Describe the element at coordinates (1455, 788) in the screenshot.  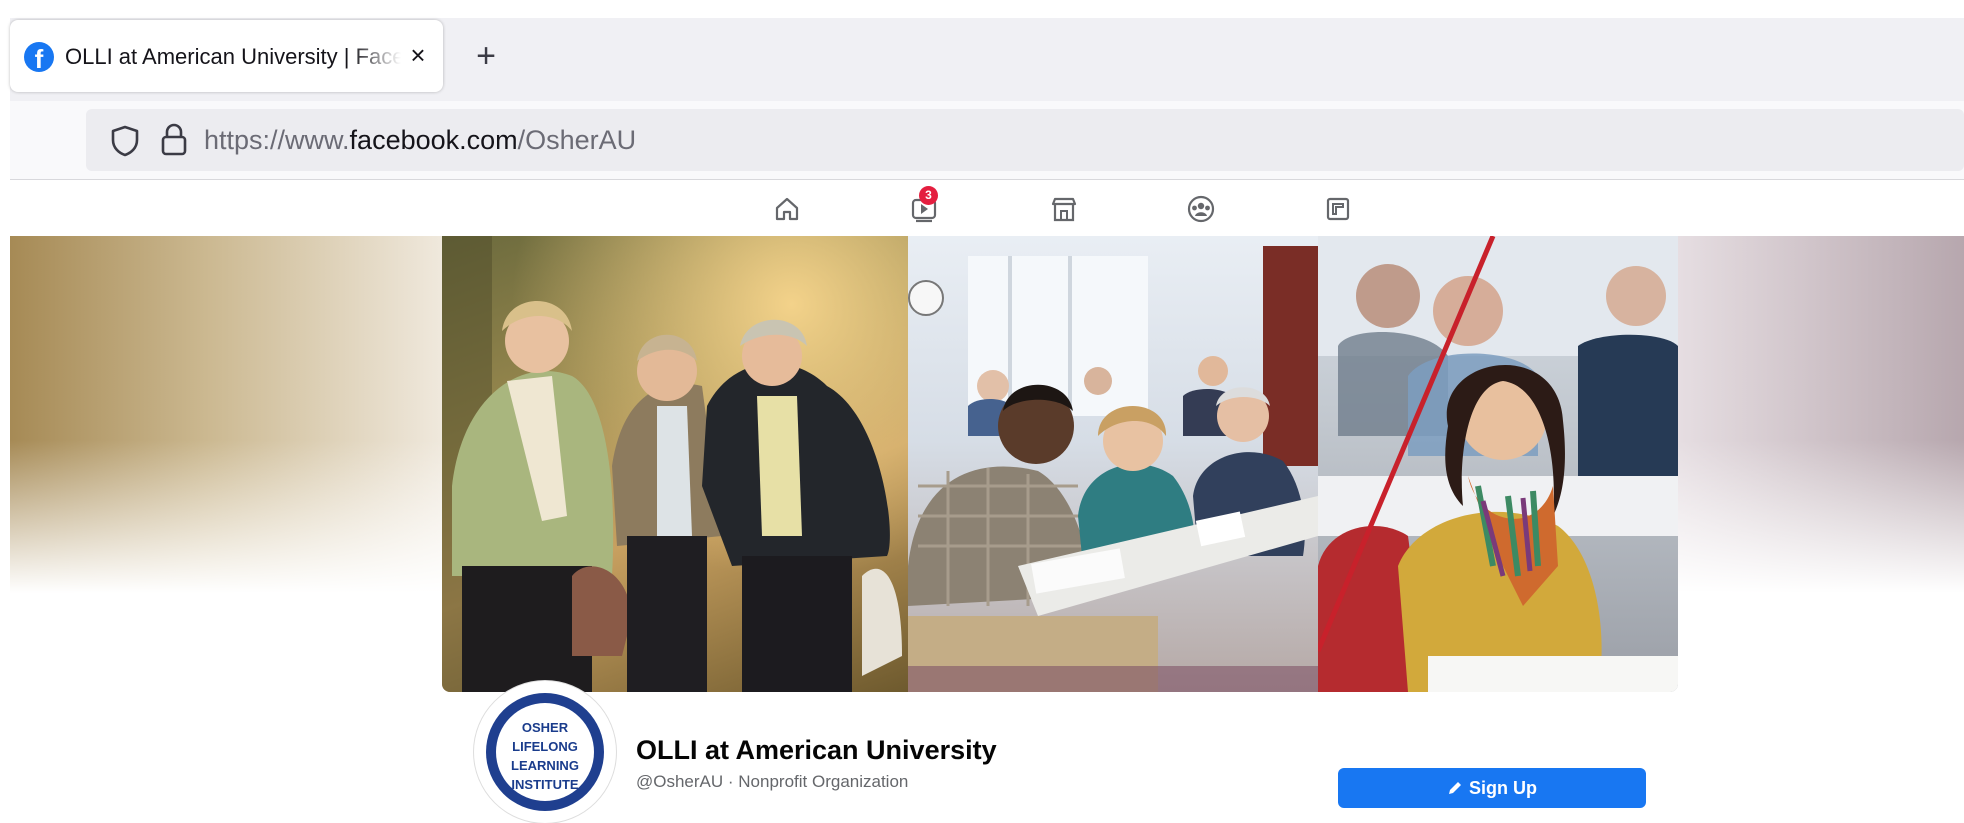
I see `pencil-icon` at that location.